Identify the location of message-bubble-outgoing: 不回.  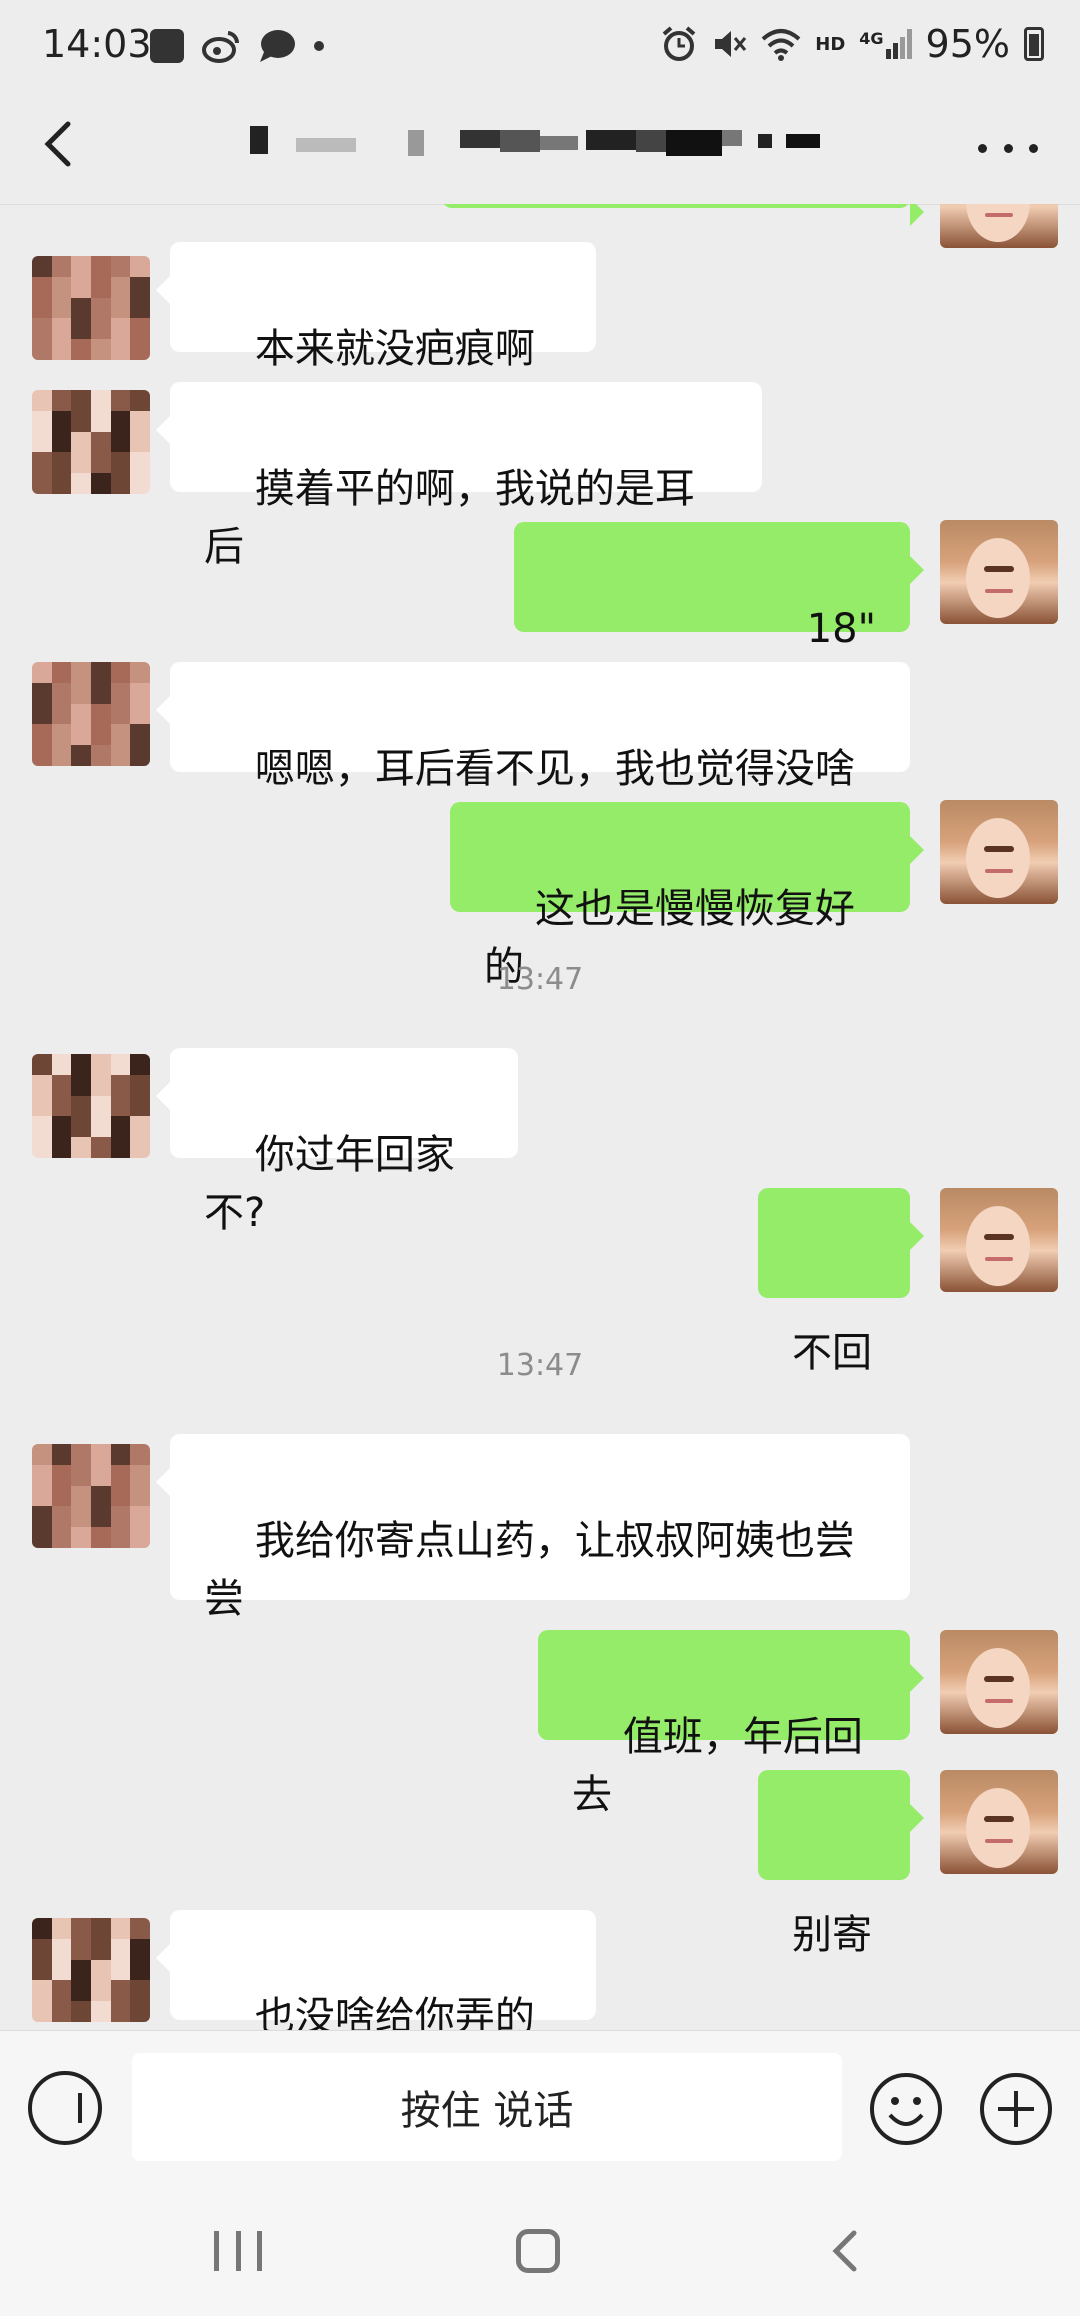
(841, 1282).